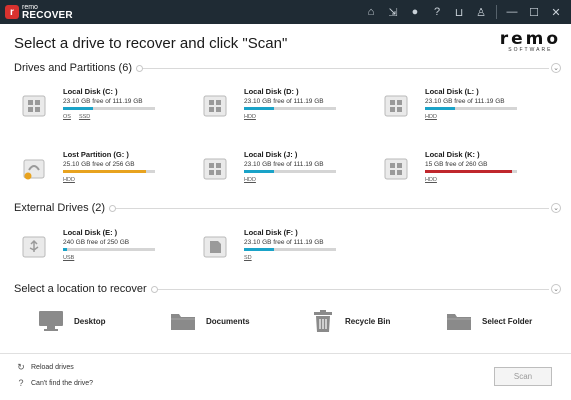 Image resolution: width=571 pixels, height=400 pixels. I want to click on location-label: Select Folder, so click(507, 321).